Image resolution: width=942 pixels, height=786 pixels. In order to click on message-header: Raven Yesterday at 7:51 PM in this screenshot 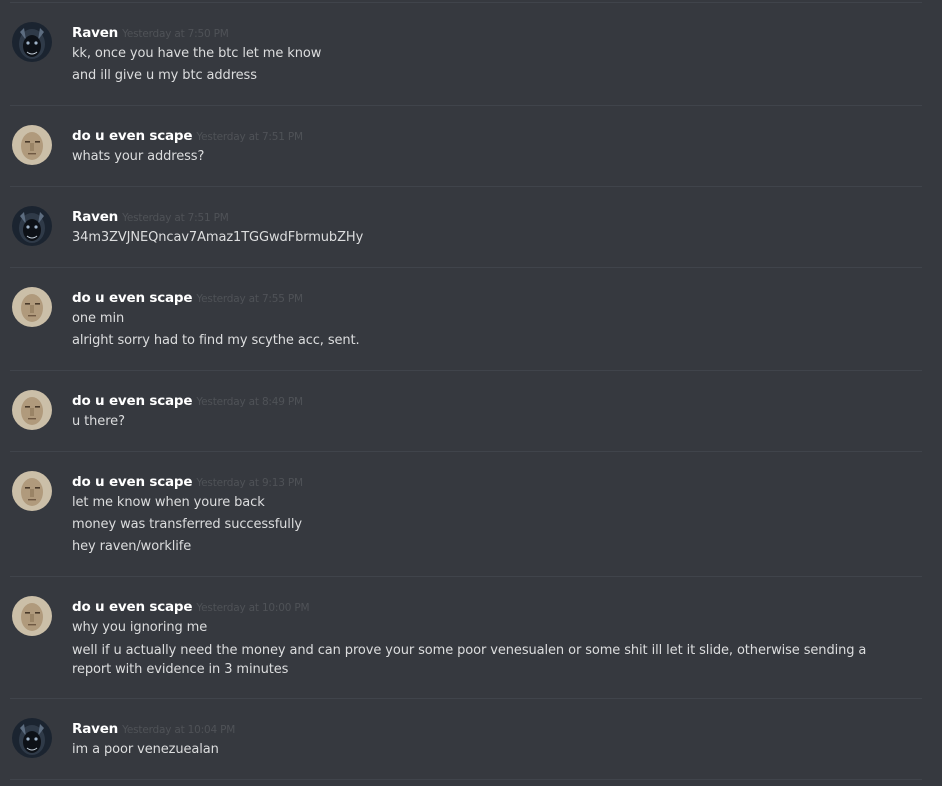, I will do `click(150, 216)`.